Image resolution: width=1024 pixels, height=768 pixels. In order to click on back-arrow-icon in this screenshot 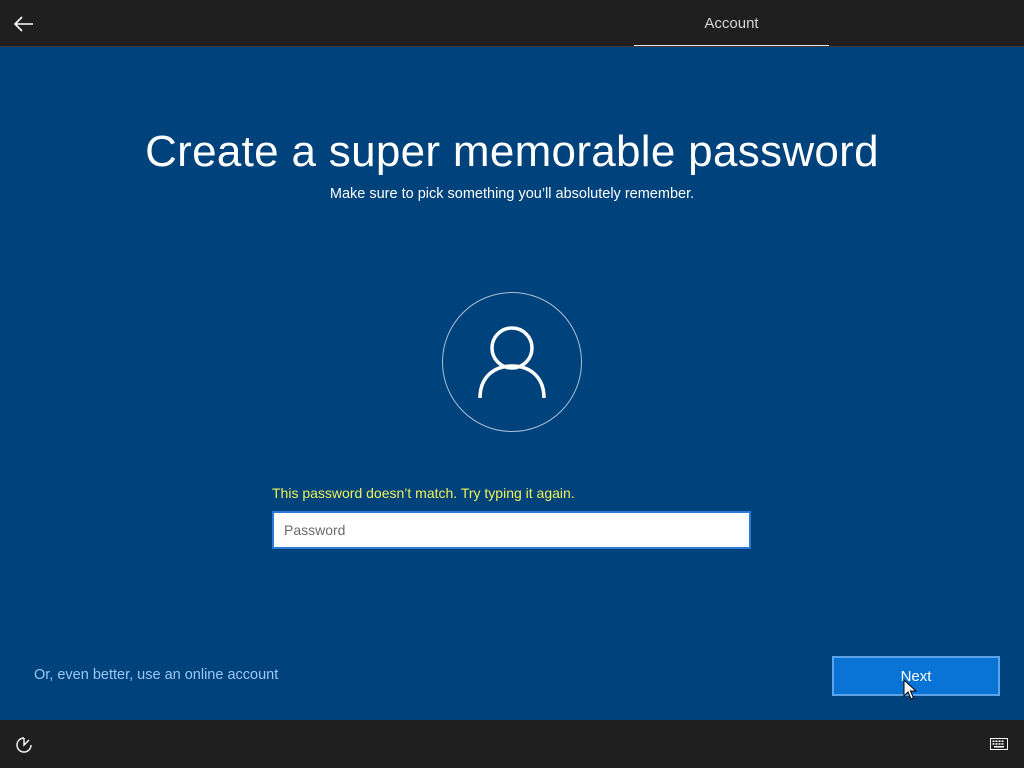, I will do `click(23, 24)`.